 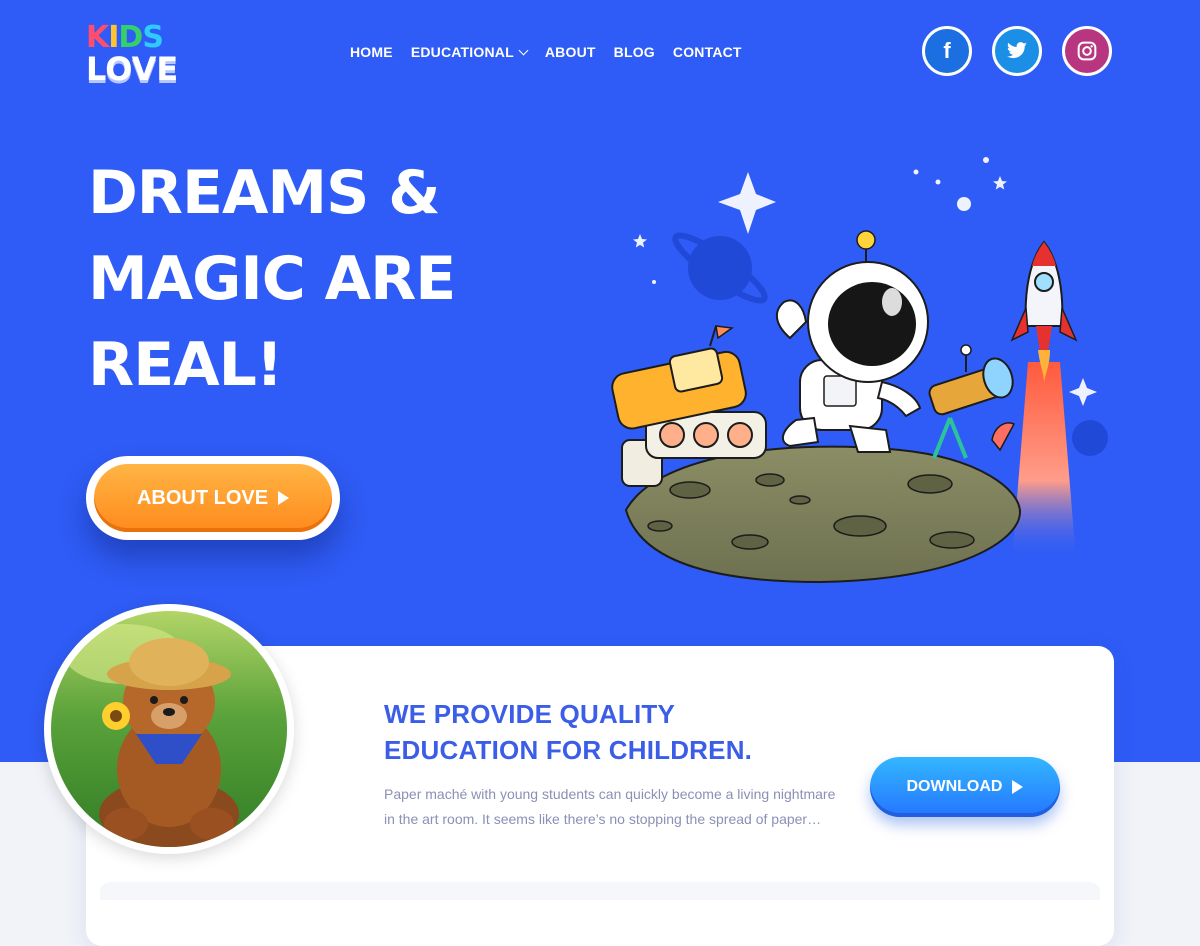 What do you see at coordinates (634, 52) in the screenshot?
I see `nav-blog: BLOG` at bounding box center [634, 52].